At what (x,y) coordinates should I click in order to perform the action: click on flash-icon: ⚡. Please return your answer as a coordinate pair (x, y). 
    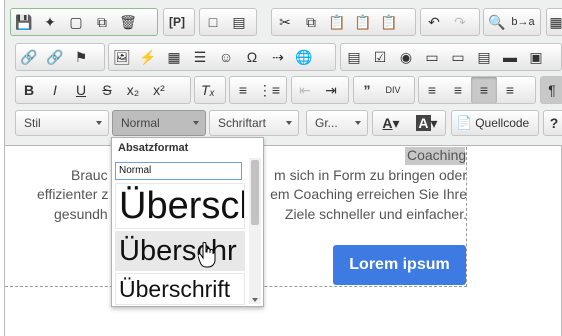
    Looking at the image, I should click on (148, 57).